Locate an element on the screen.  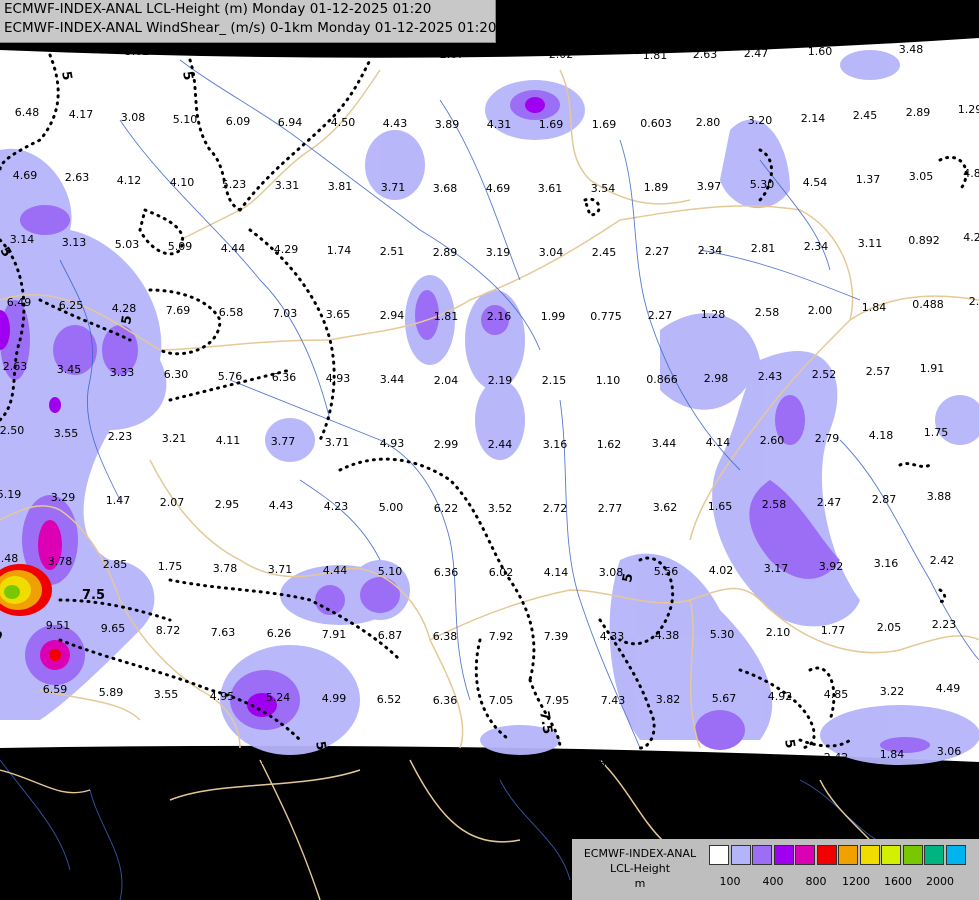
station-value-label: 3.20 is located at coordinates (760, 120).